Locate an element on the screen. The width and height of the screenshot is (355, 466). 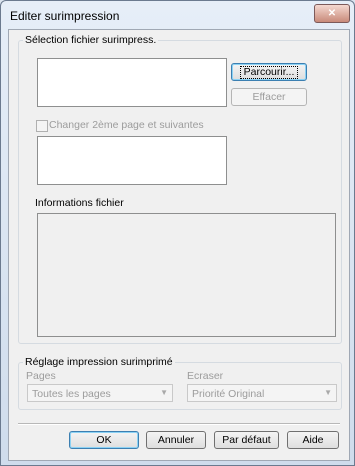
help-button-label: Aide is located at coordinates (313, 440).